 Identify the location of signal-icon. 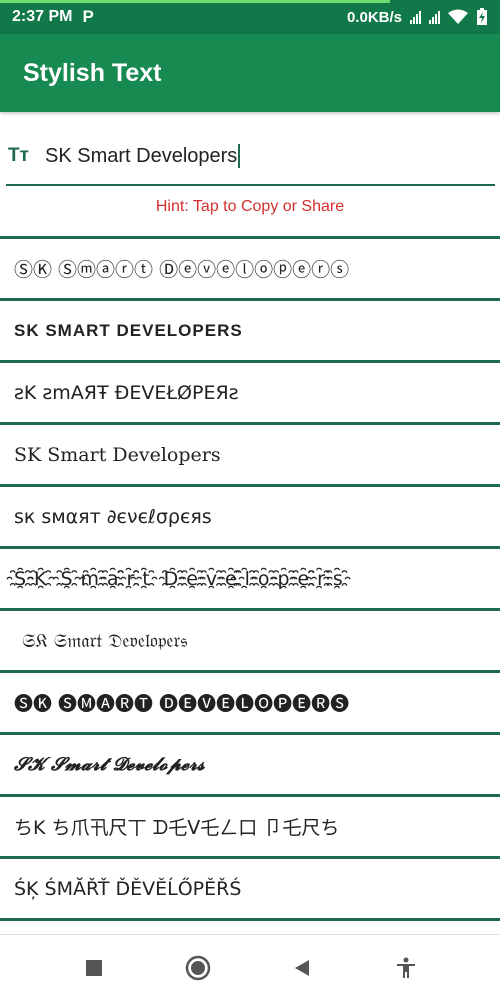
(415, 17).